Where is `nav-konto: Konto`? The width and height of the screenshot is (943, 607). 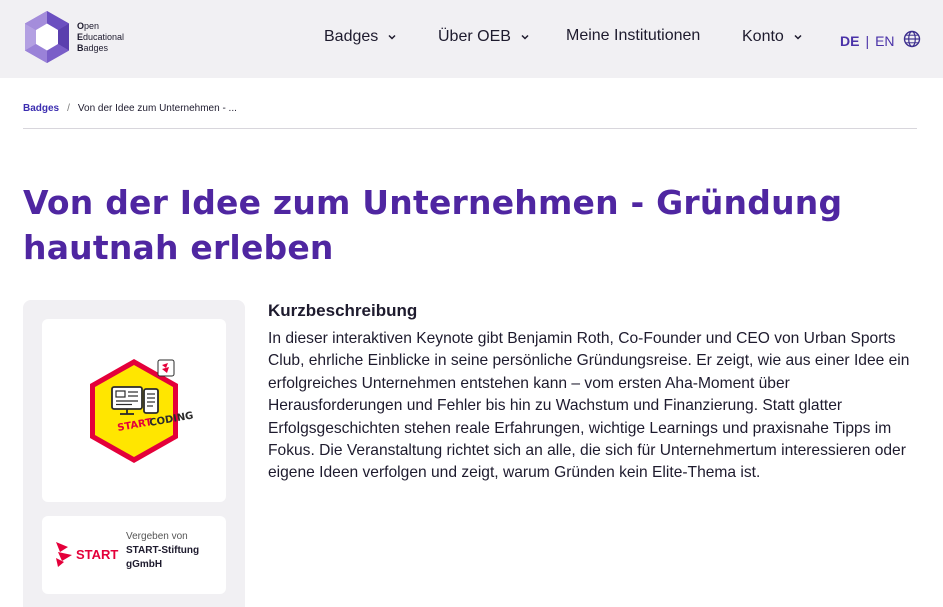 nav-konto: Konto is located at coordinates (772, 37).